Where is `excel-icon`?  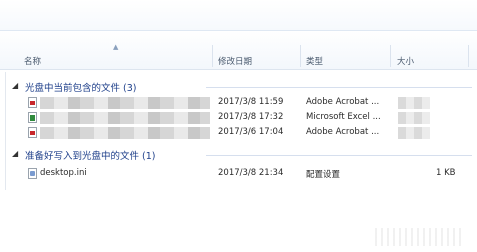
excel-icon is located at coordinates (32, 117).